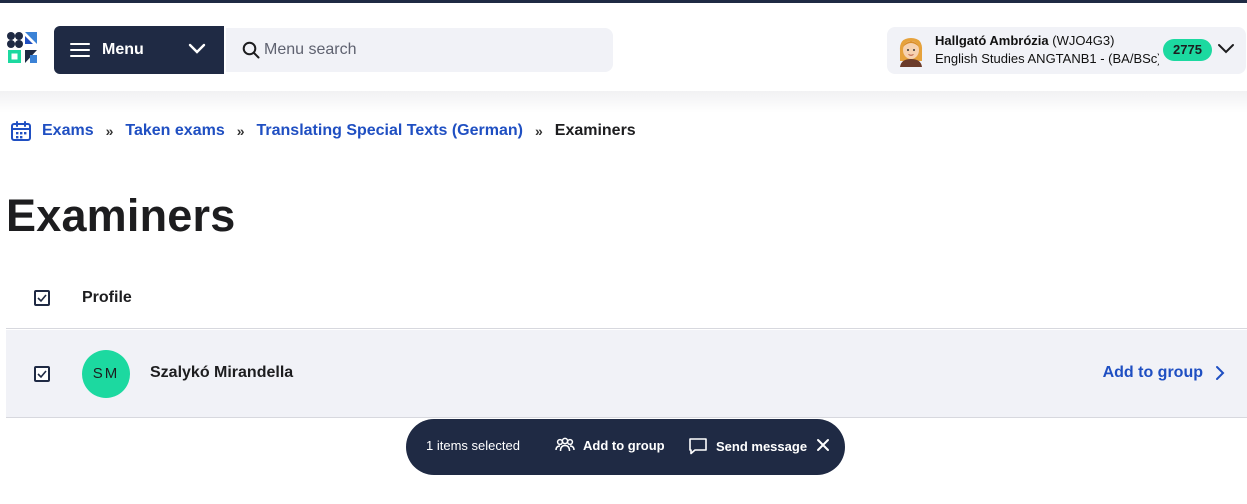 The image size is (1247, 504). I want to click on calendar-icon, so click(21, 131).